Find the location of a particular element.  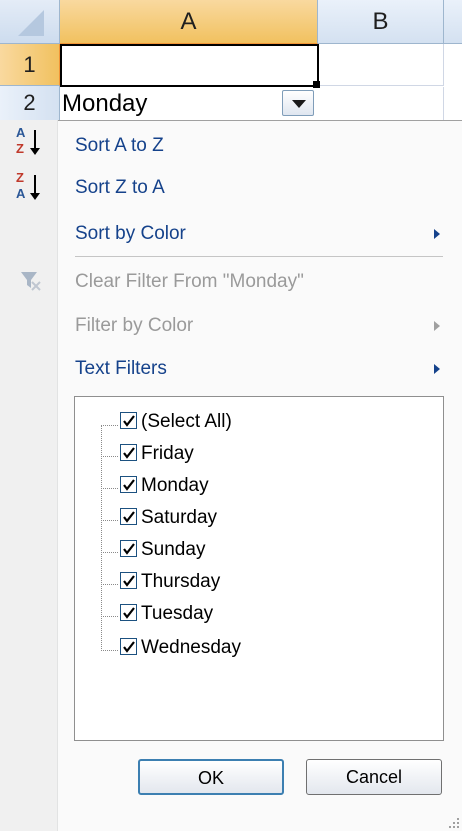

select-all-corner is located at coordinates (30, 22).